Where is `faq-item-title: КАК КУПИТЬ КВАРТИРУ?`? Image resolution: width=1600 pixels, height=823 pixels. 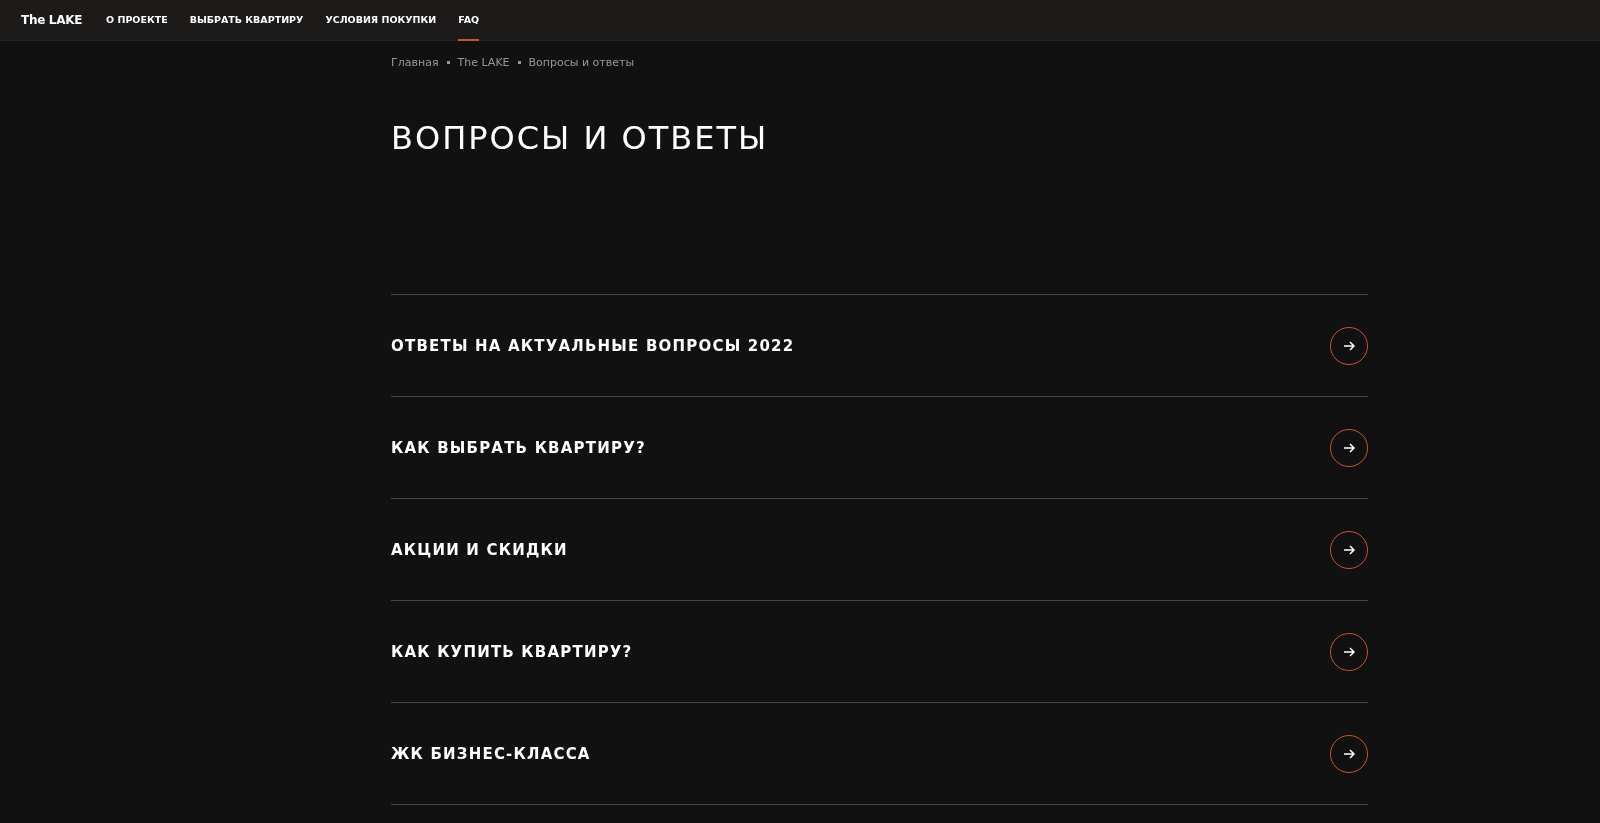
faq-item-title: КАК КУПИТЬ КВАРТИРУ? is located at coordinates (512, 651).